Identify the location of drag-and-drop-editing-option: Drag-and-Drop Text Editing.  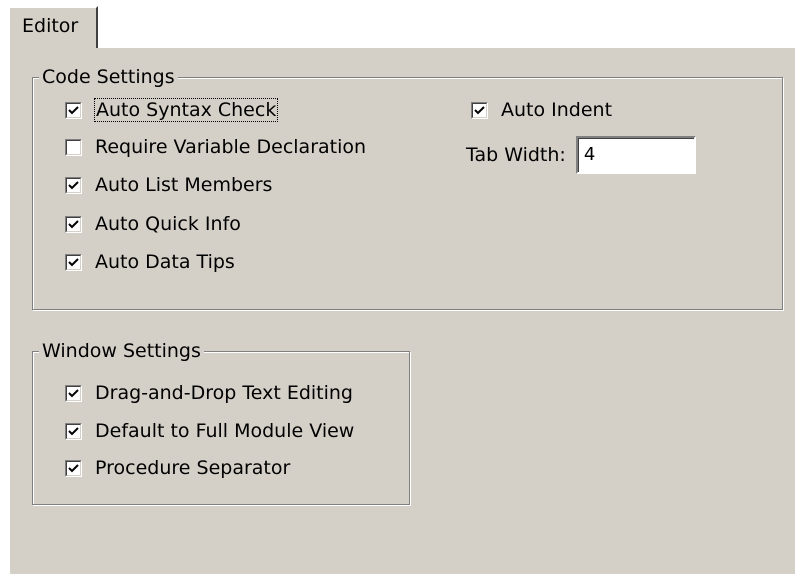
(209, 393).